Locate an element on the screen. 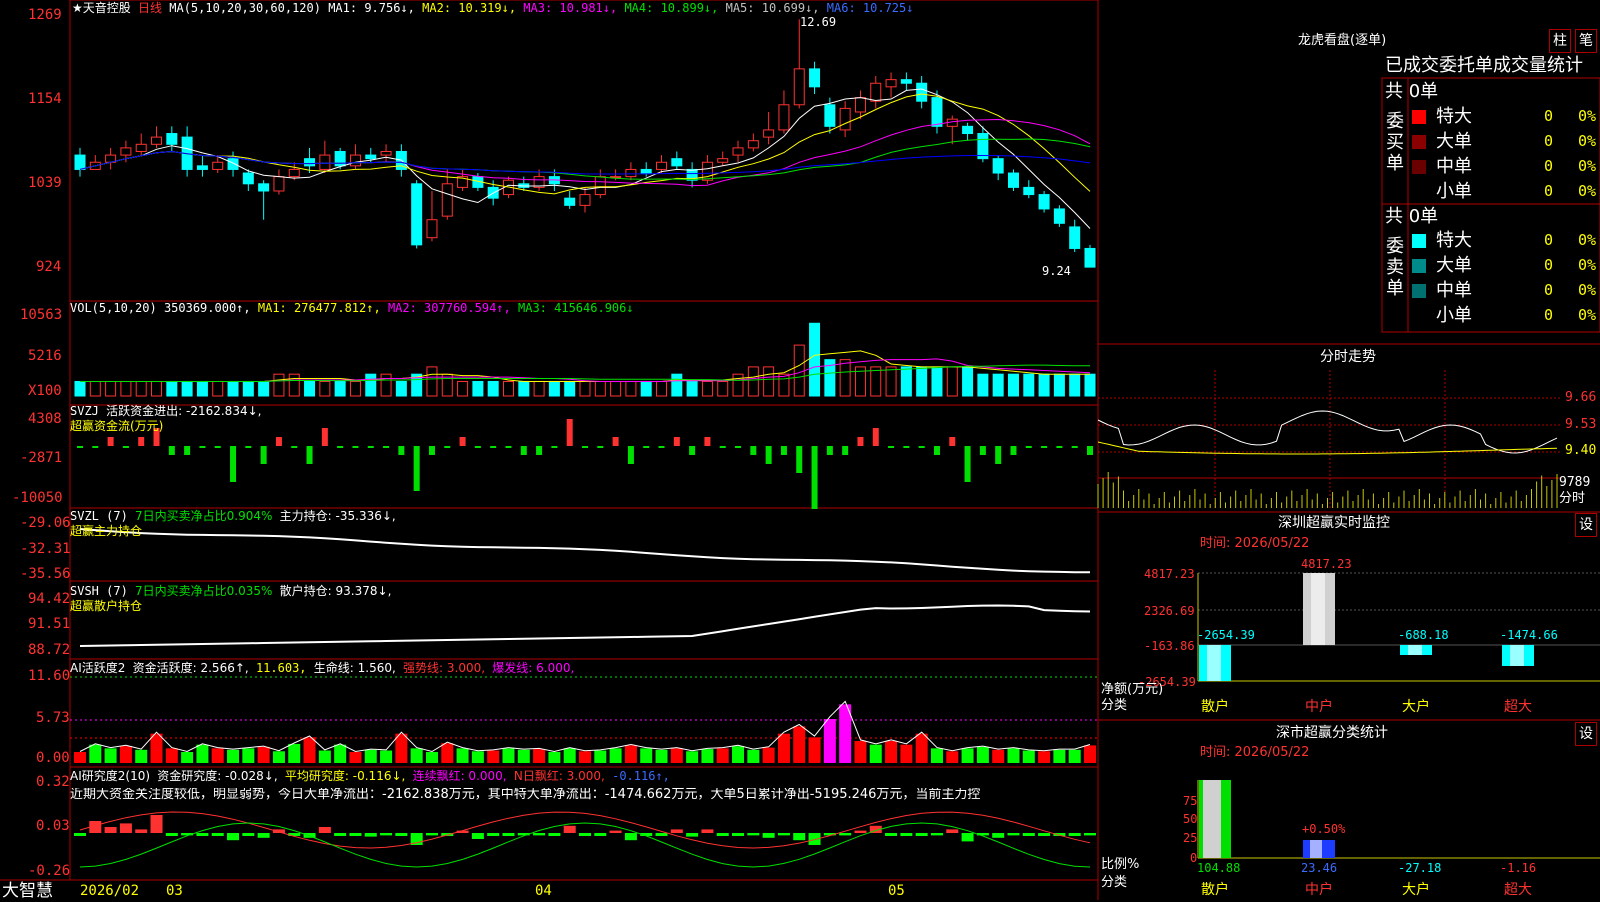 The image size is (1600, 902). price-axis-0: 1269 is located at coordinates (45, 15).